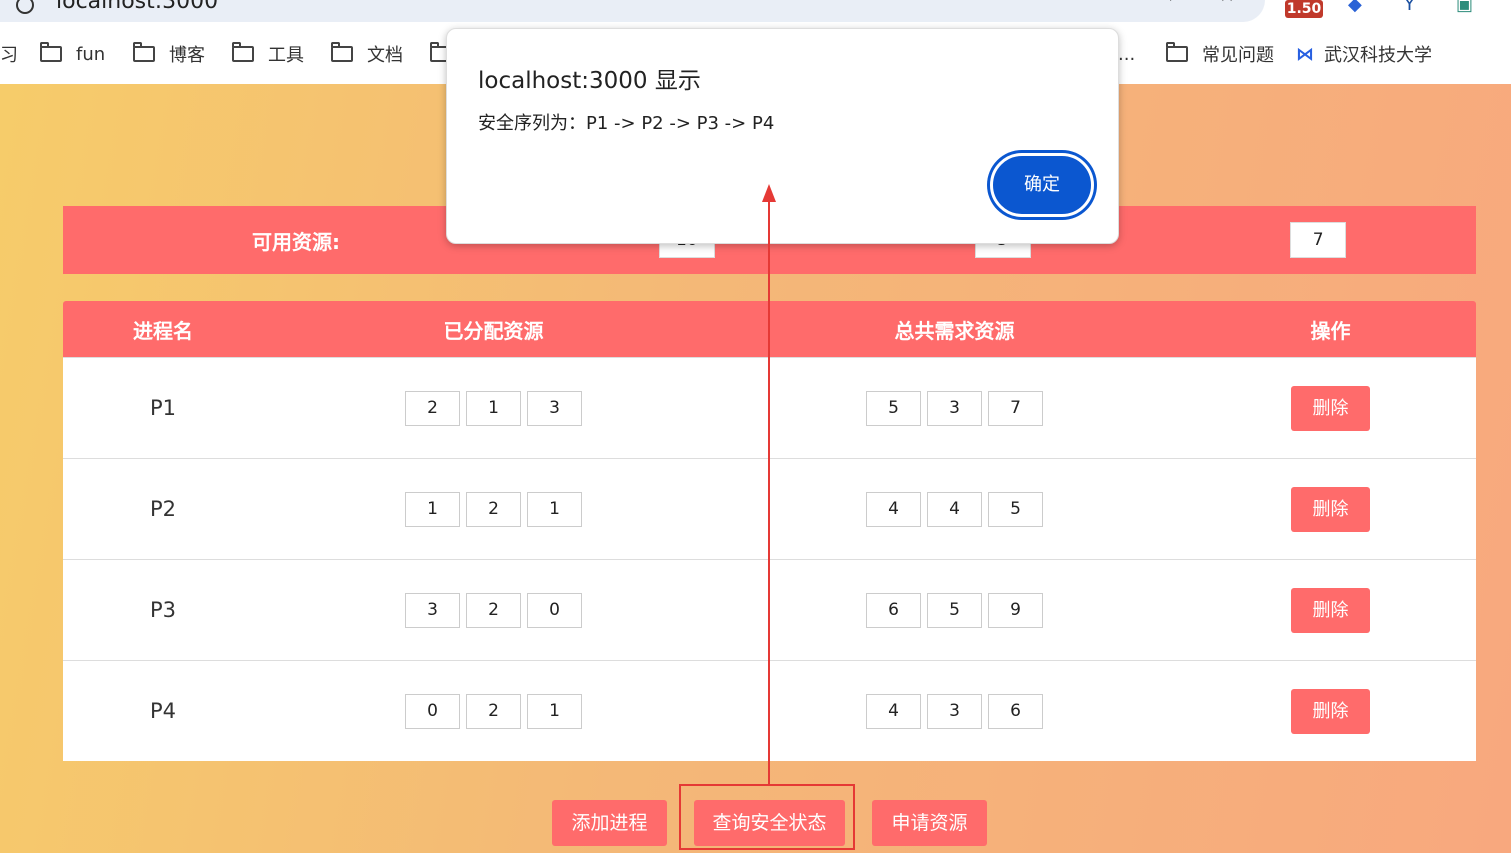  I want to click on column-header-process: 进程名, so click(163, 330).